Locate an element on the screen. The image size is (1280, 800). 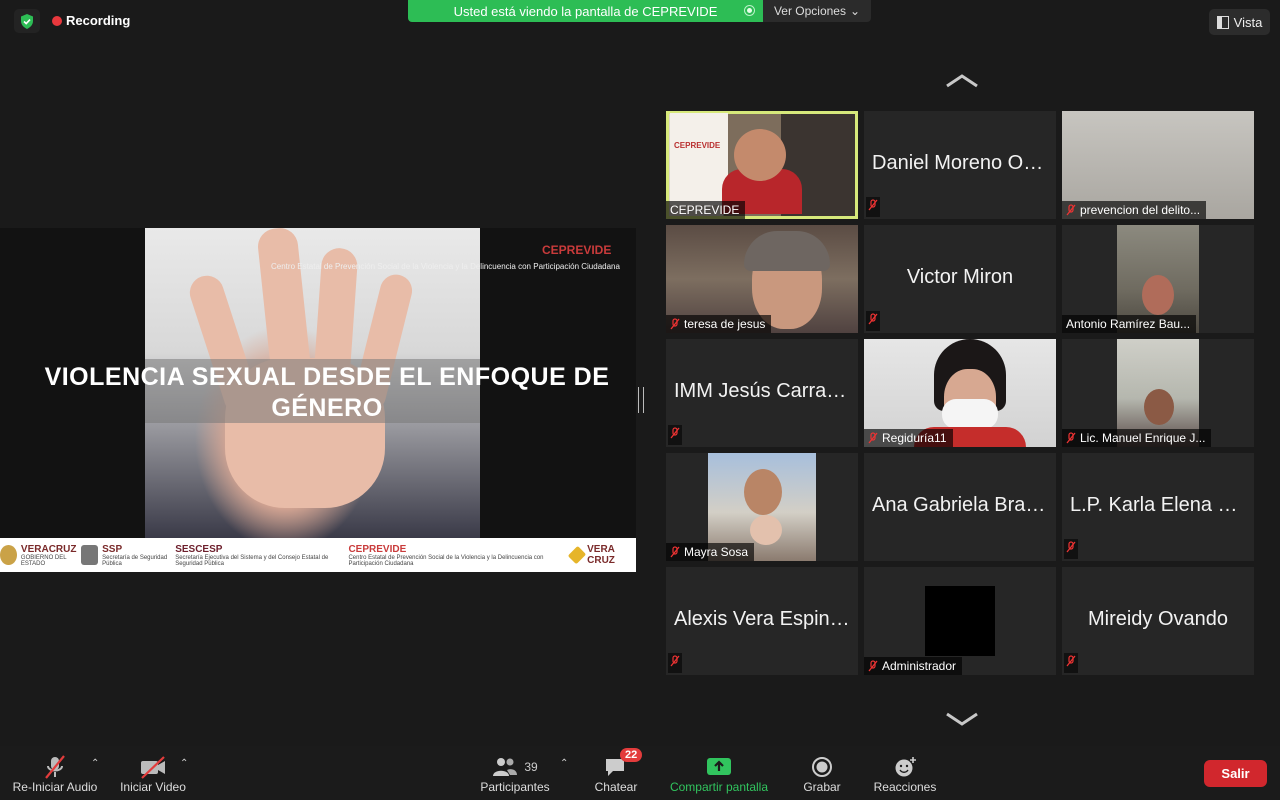
chevron-down-icon is located at coordinates (962, 719).